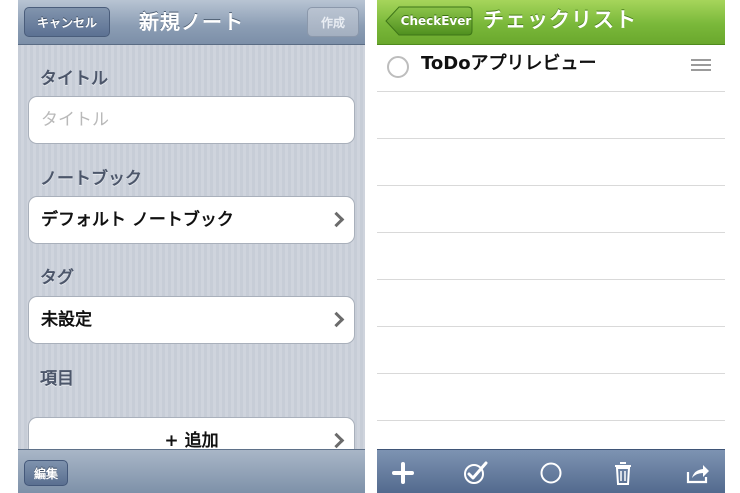  I want to click on cancel-button: キャンセル, so click(67, 22).